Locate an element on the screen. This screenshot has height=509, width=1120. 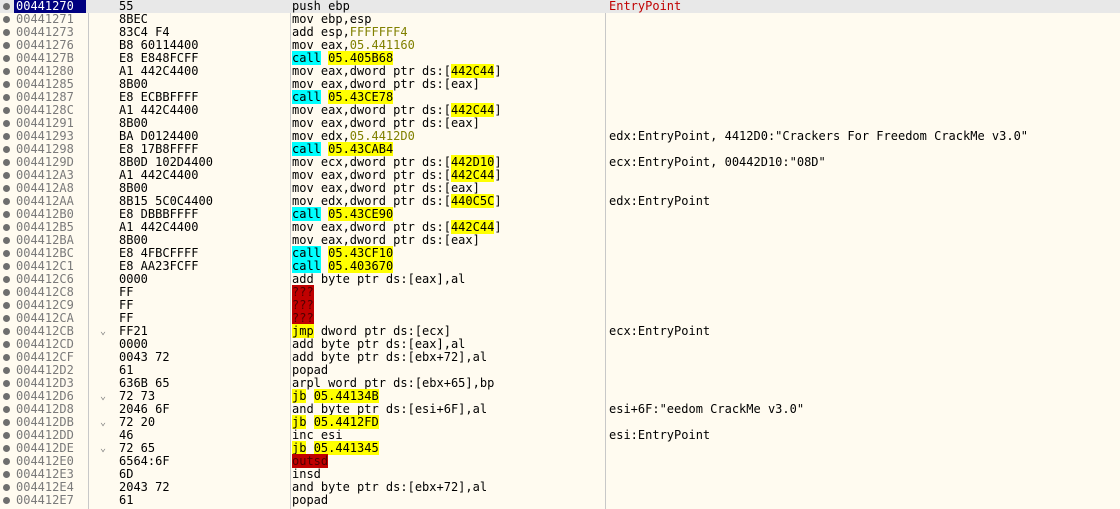
disasm-row: 004412C1 E8 AA23FCFF call 05.403670 is located at coordinates (560, 266).